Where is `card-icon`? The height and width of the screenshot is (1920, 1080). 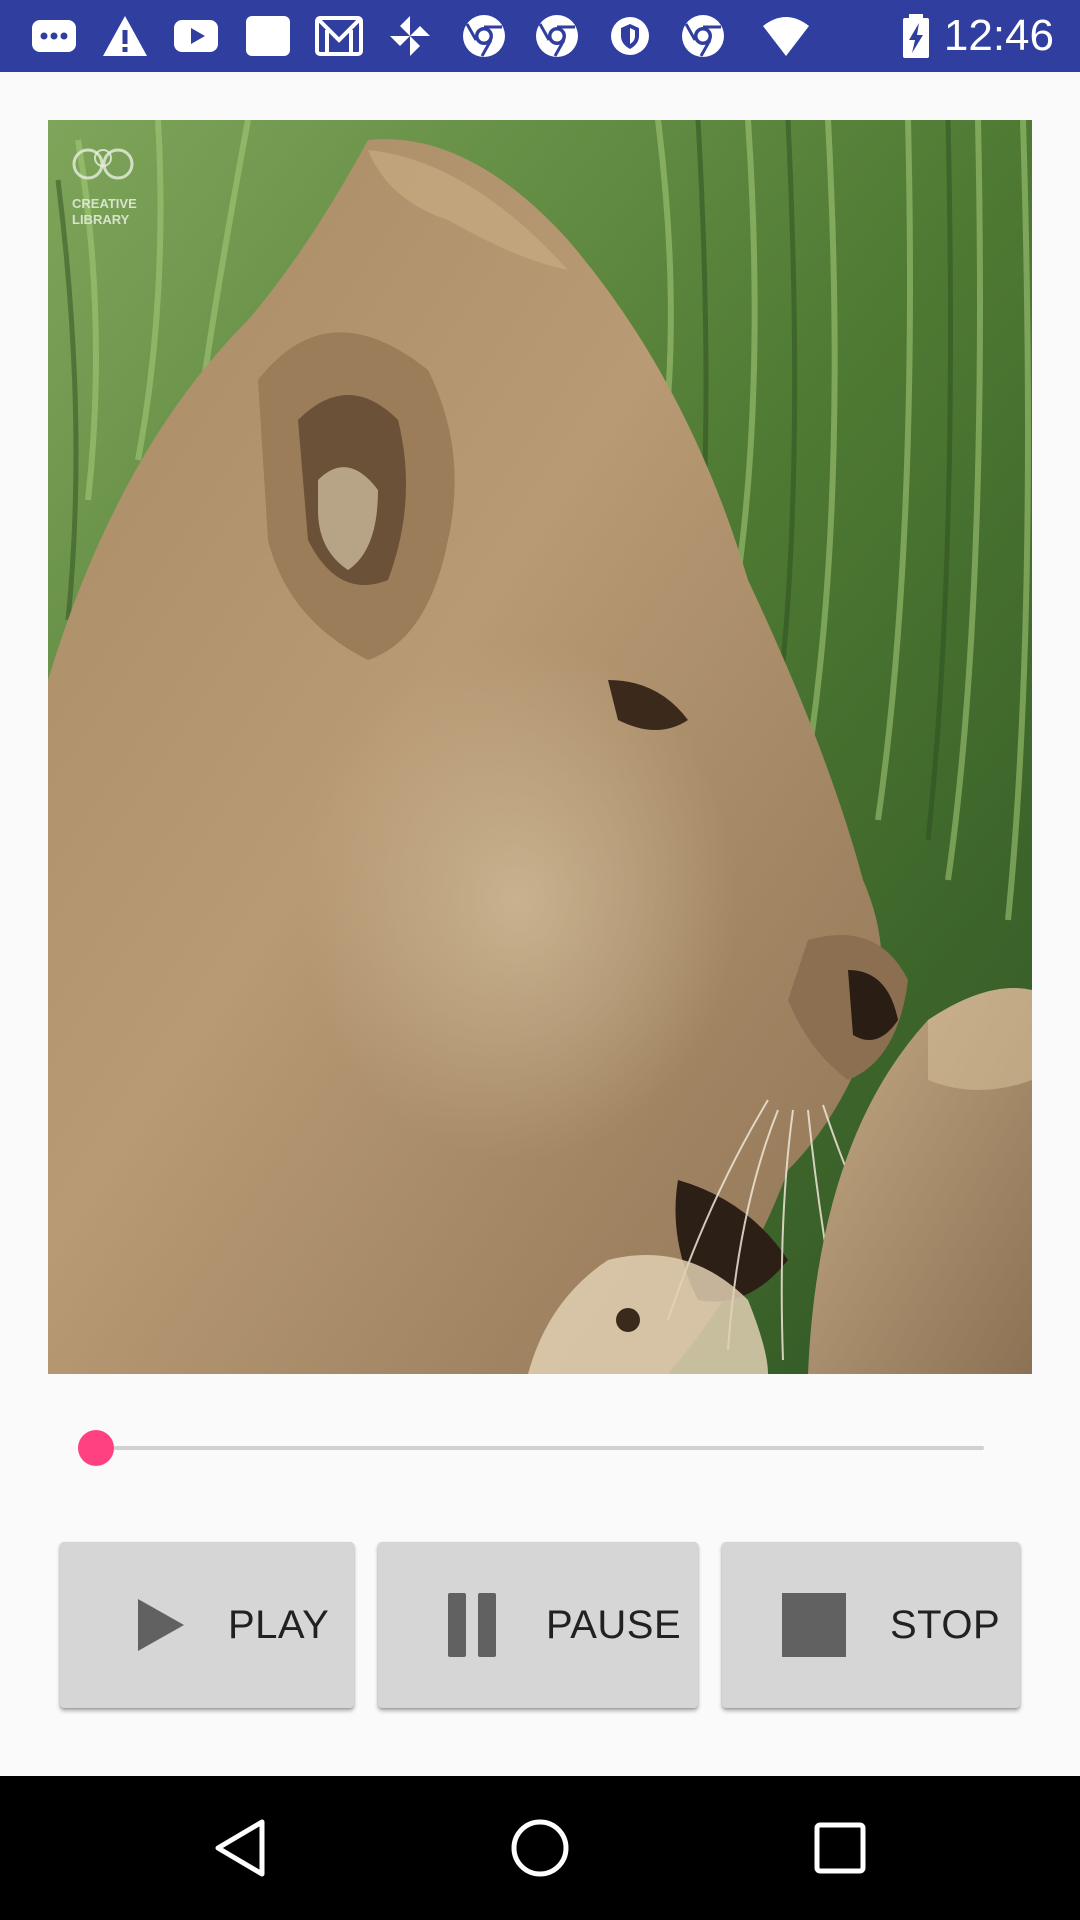 card-icon is located at coordinates (268, 36).